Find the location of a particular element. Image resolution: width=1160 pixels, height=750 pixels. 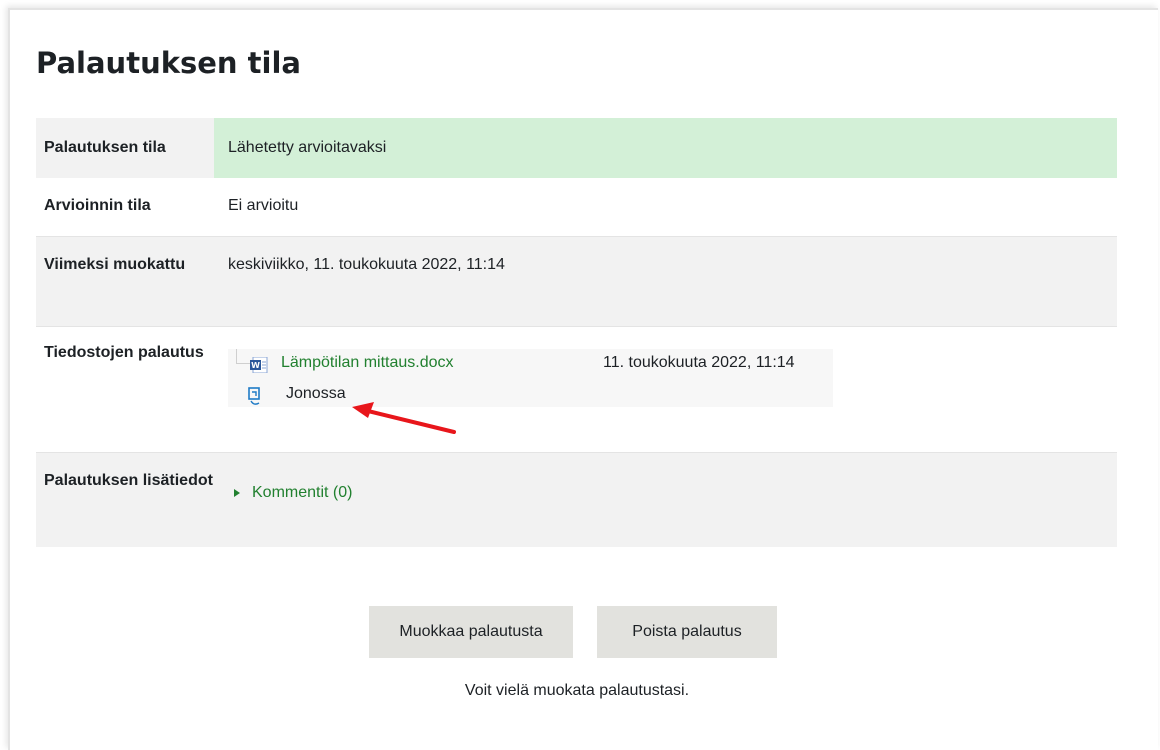

comments-cell: Kommentit (0) is located at coordinates (665, 499).